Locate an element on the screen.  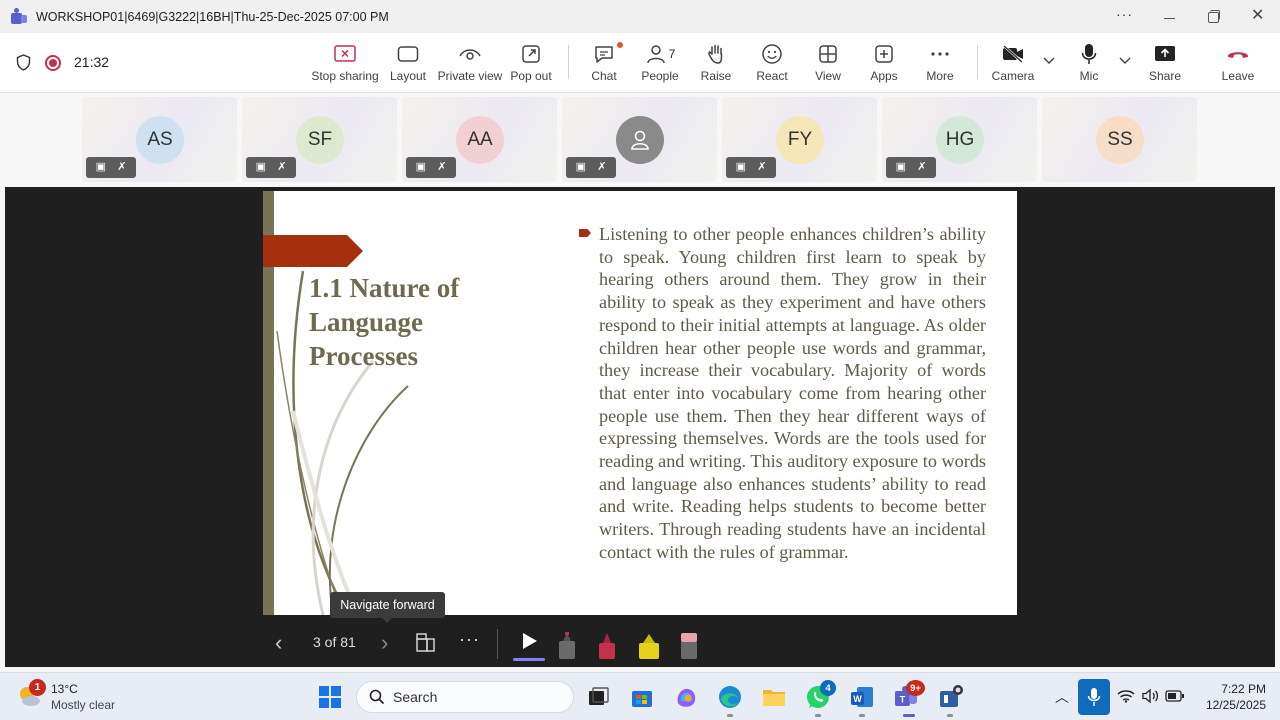
people-button: 7 People is located at coordinates (660, 65).